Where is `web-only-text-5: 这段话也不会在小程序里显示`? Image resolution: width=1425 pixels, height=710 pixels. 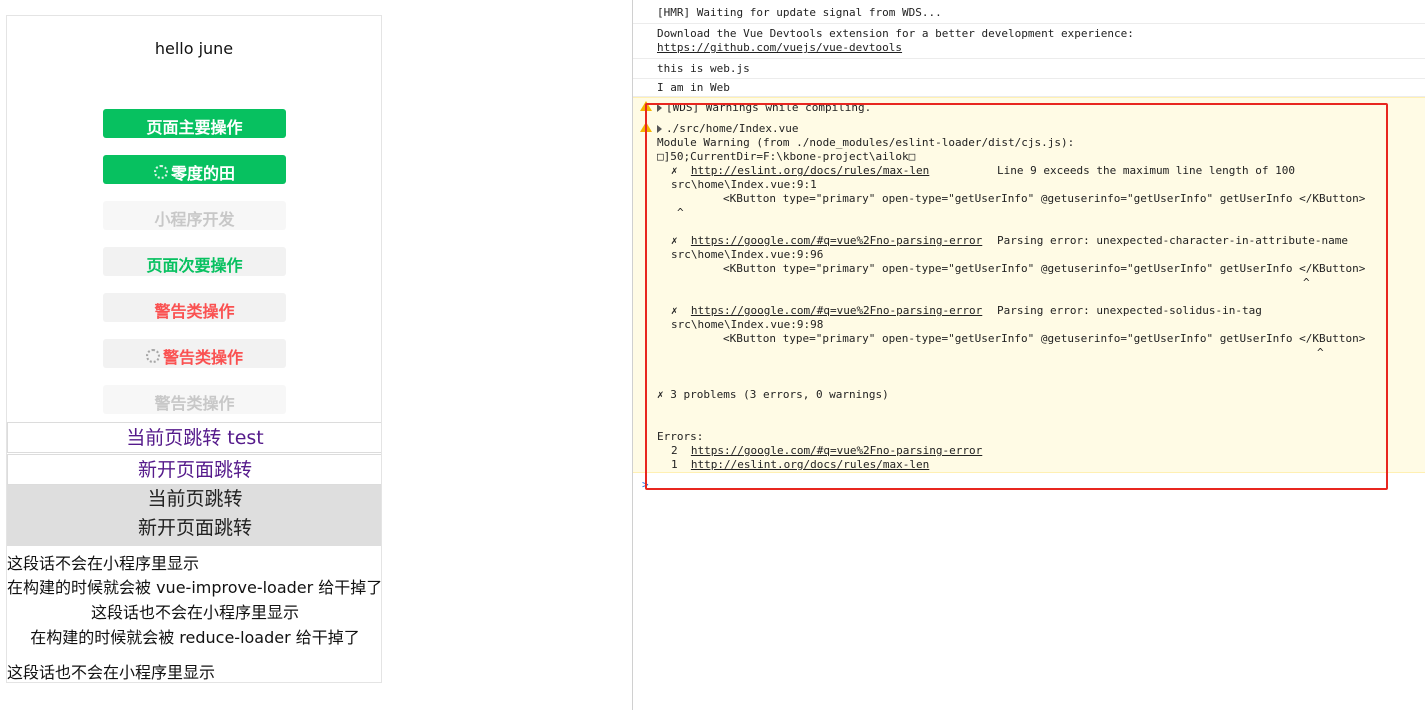 web-only-text-5: 这段话也不会在小程序里显示 is located at coordinates (111, 672).